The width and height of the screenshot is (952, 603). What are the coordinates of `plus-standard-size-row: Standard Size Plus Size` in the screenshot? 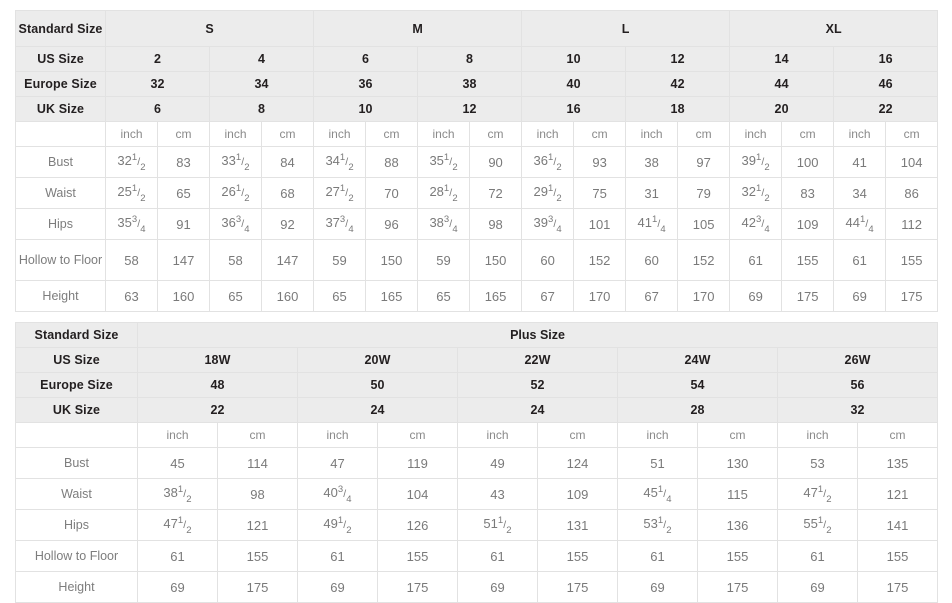 It's located at (477, 335).